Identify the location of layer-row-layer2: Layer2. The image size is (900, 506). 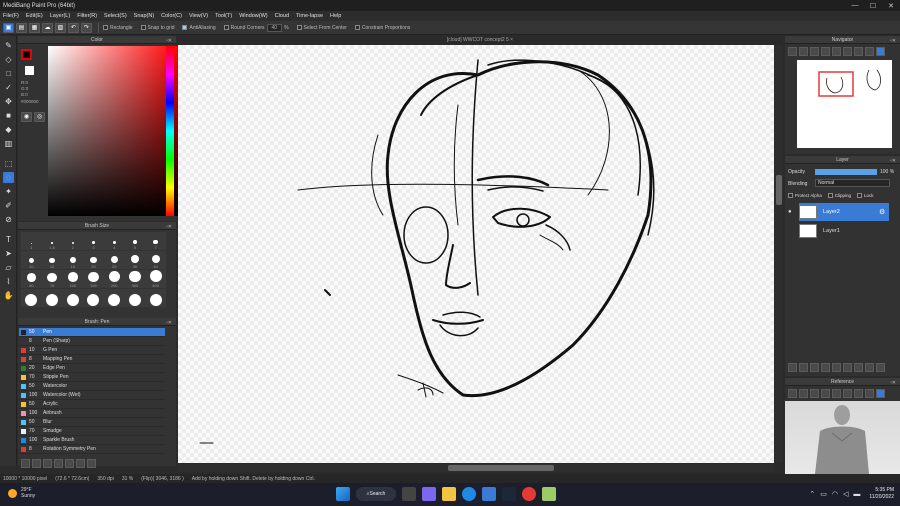
(844, 212).